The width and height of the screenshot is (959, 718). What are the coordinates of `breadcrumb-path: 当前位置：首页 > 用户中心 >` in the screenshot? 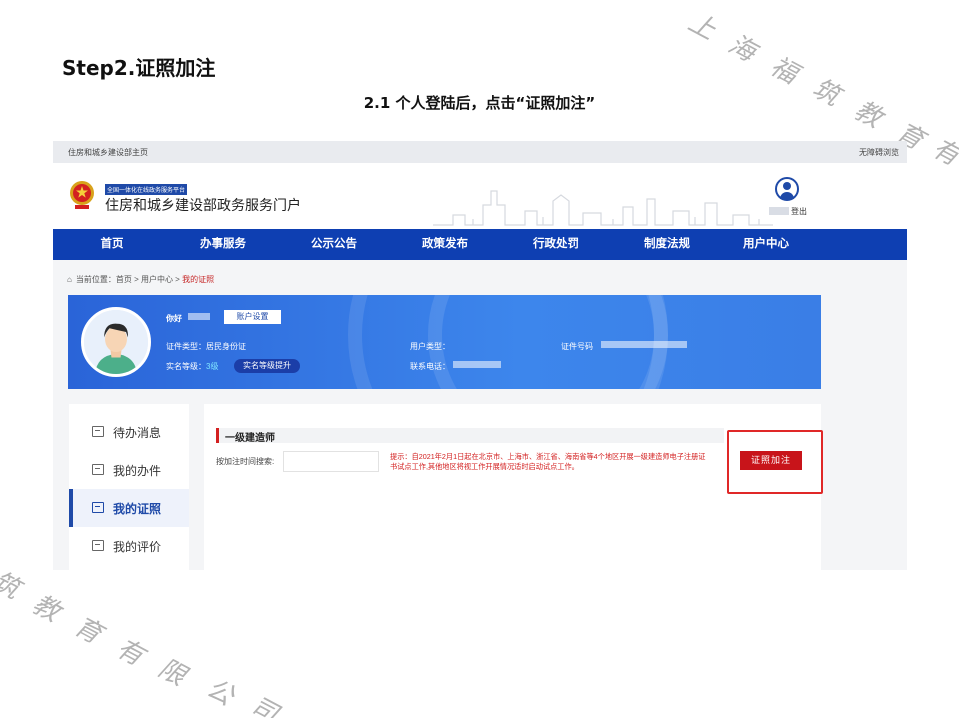 It's located at (129, 279).